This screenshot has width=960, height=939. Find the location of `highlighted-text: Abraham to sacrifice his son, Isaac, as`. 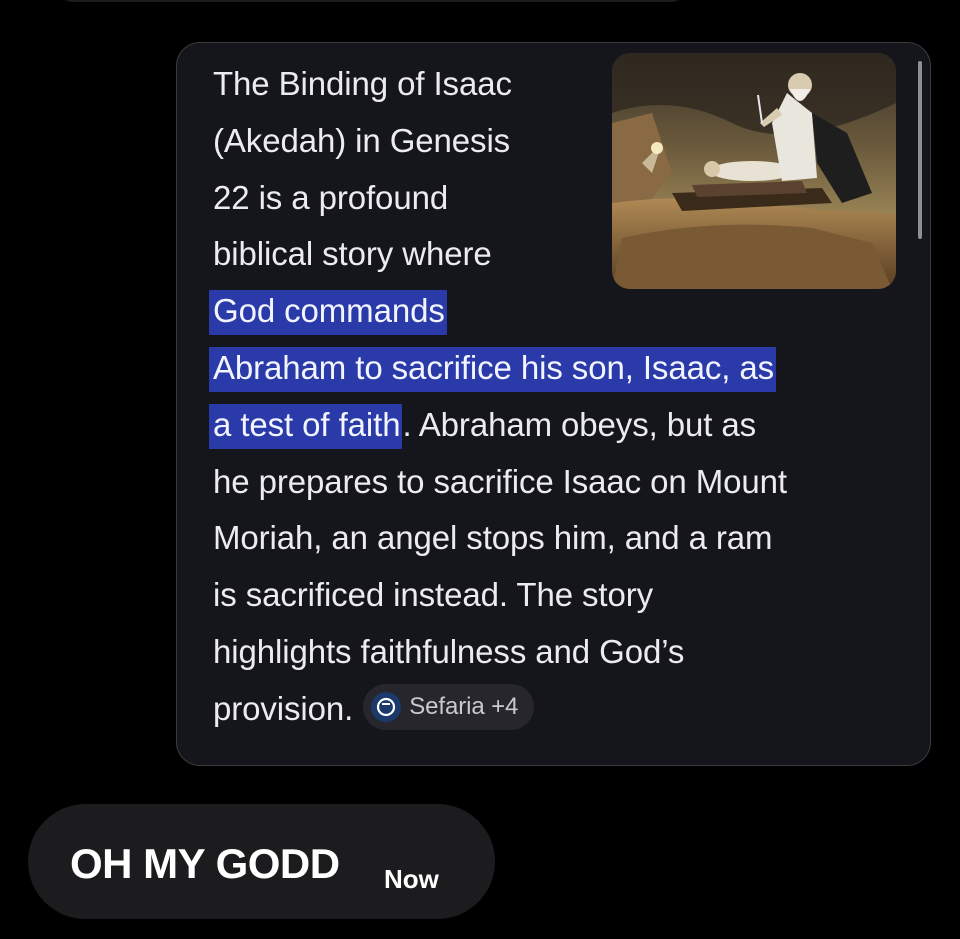

highlighted-text: Abraham to sacrifice his son, Isaac, as is located at coordinates (493, 369).